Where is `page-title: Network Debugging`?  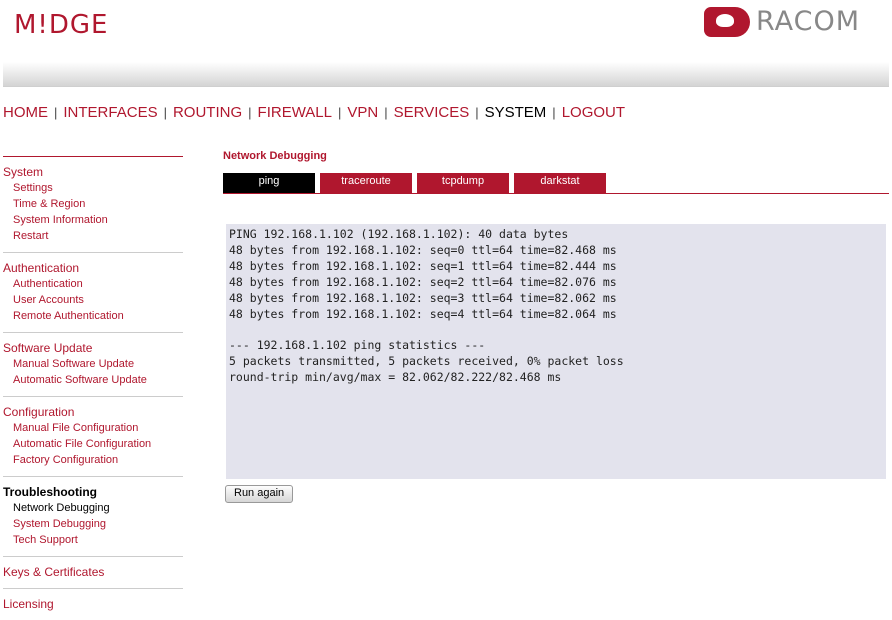 page-title: Network Debugging is located at coordinates (275, 156).